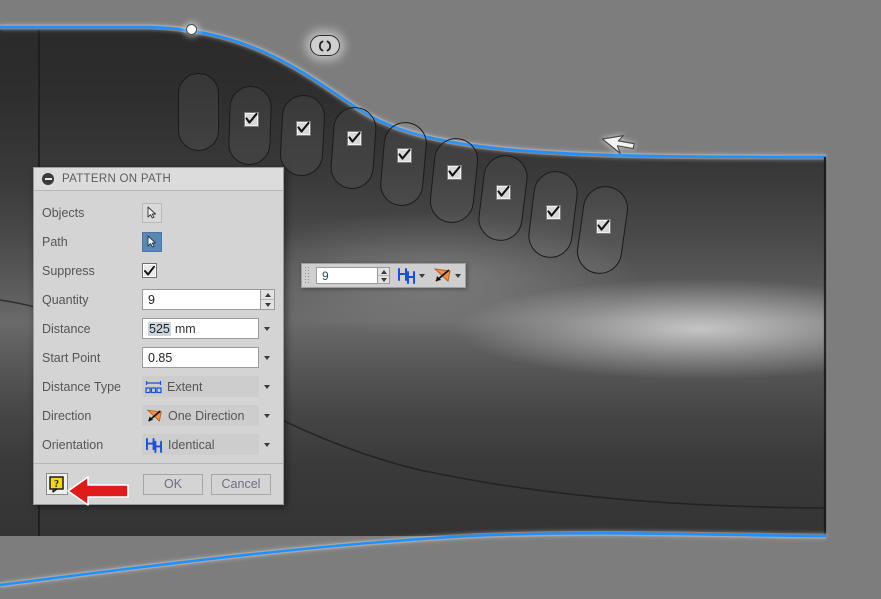 The height and width of the screenshot is (599, 881). I want to click on distance-type-combo: Extent, so click(200, 386).